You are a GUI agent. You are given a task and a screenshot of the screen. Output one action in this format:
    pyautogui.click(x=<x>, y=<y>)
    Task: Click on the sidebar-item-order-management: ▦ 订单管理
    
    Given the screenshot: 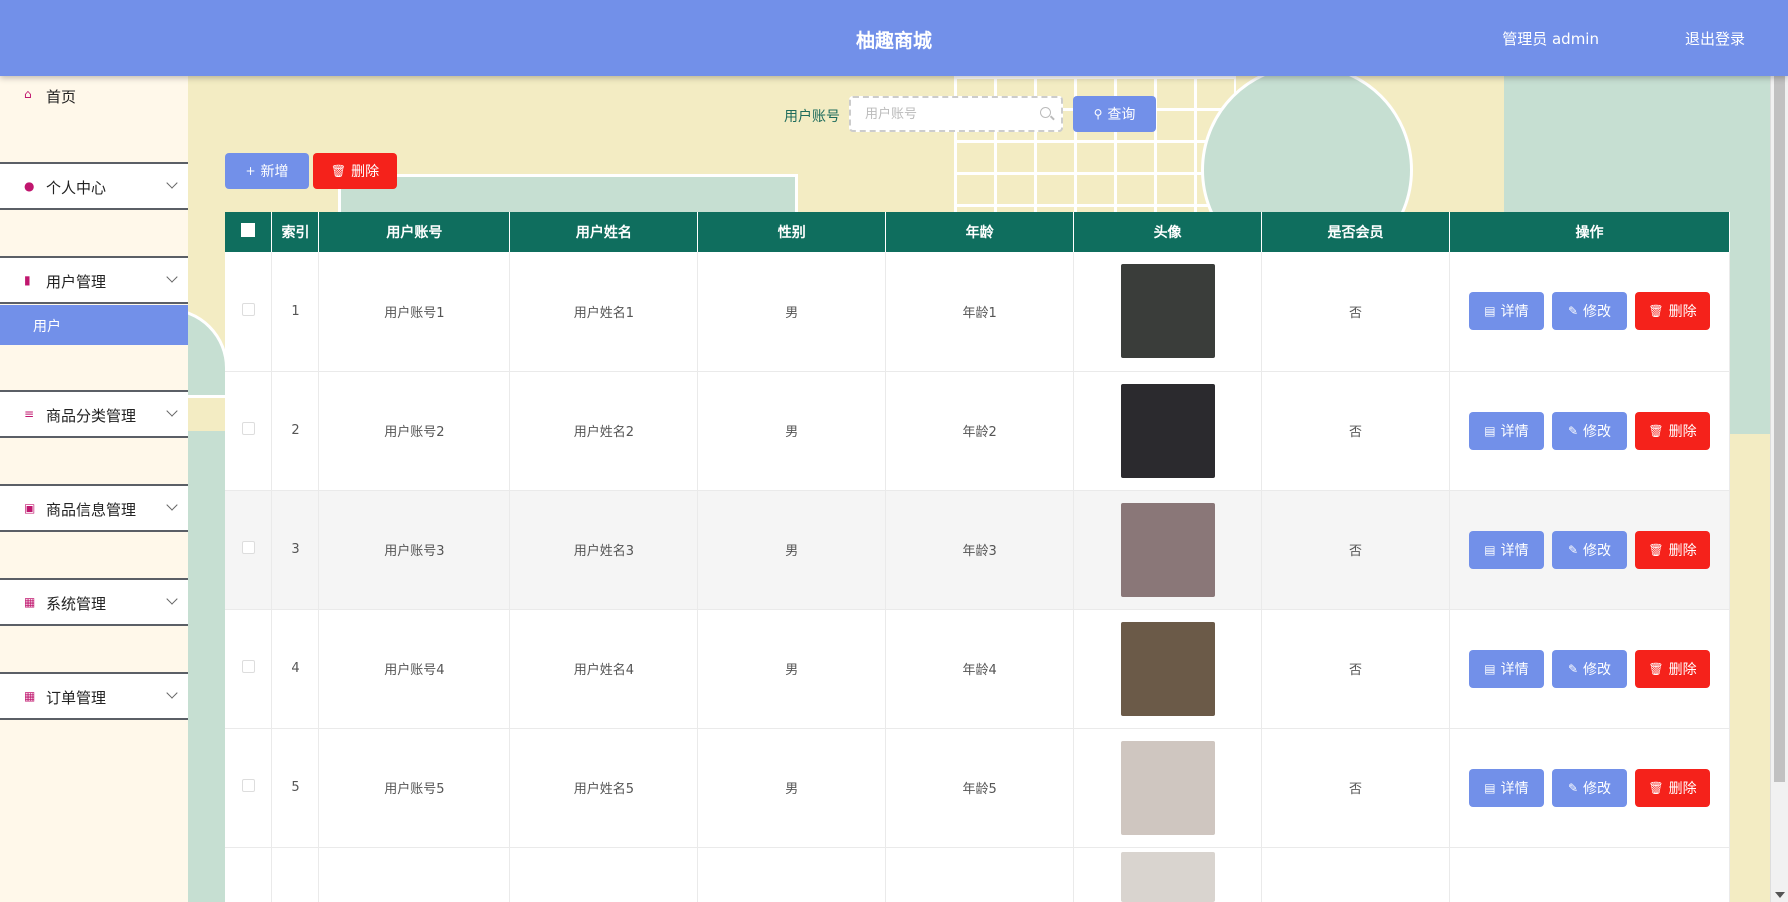 What is the action you would take?
    pyautogui.click(x=94, y=696)
    